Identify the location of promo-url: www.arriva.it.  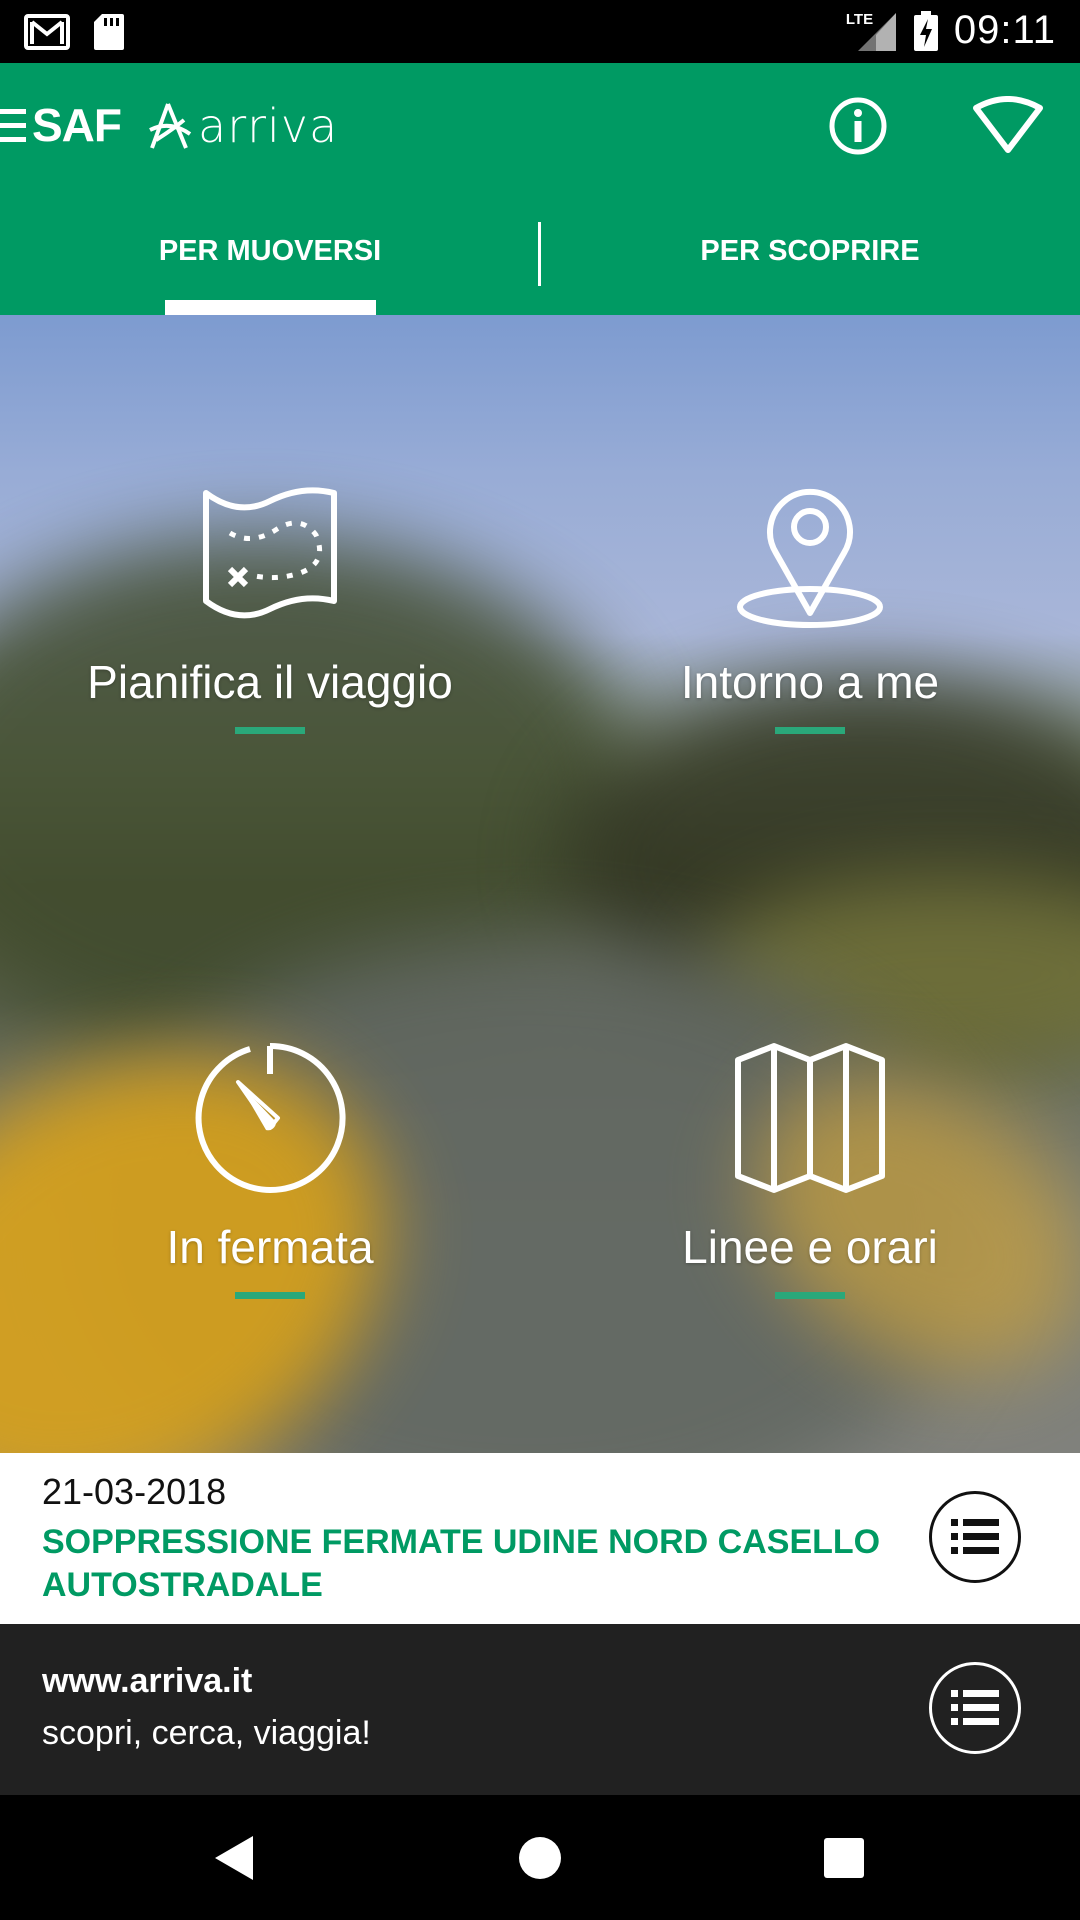
(147, 1681).